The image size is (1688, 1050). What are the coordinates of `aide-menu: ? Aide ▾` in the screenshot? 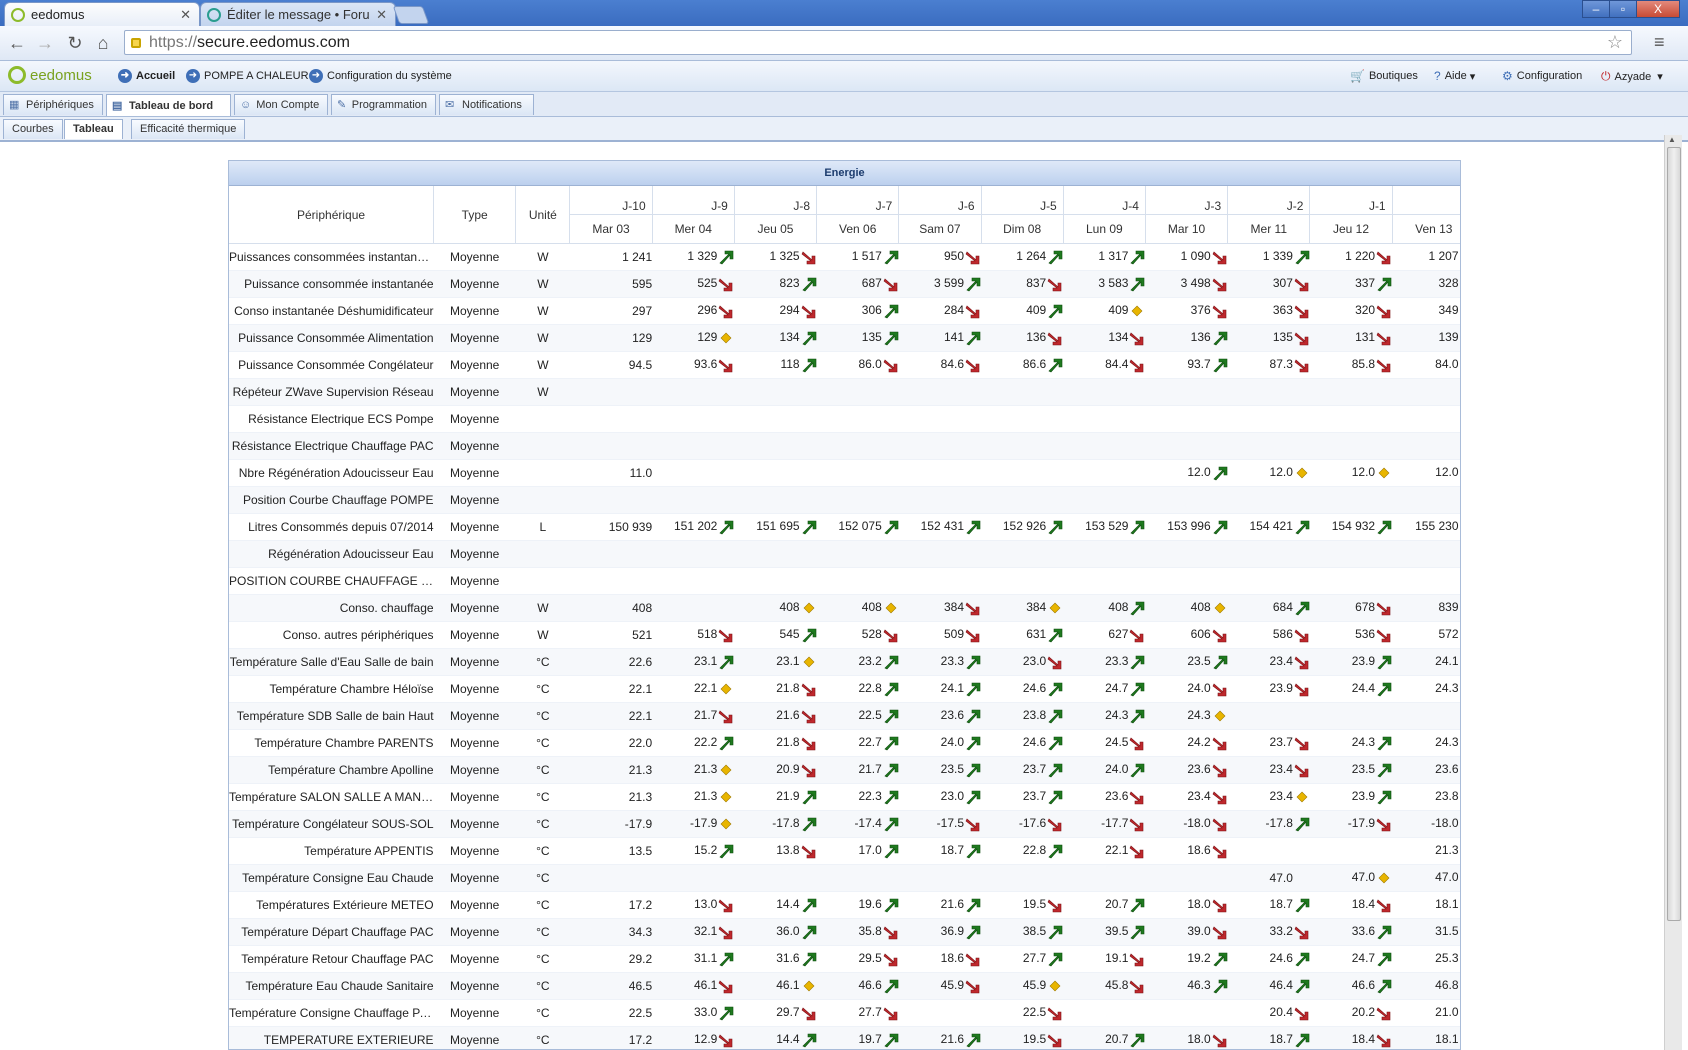 It's located at (1454, 76).